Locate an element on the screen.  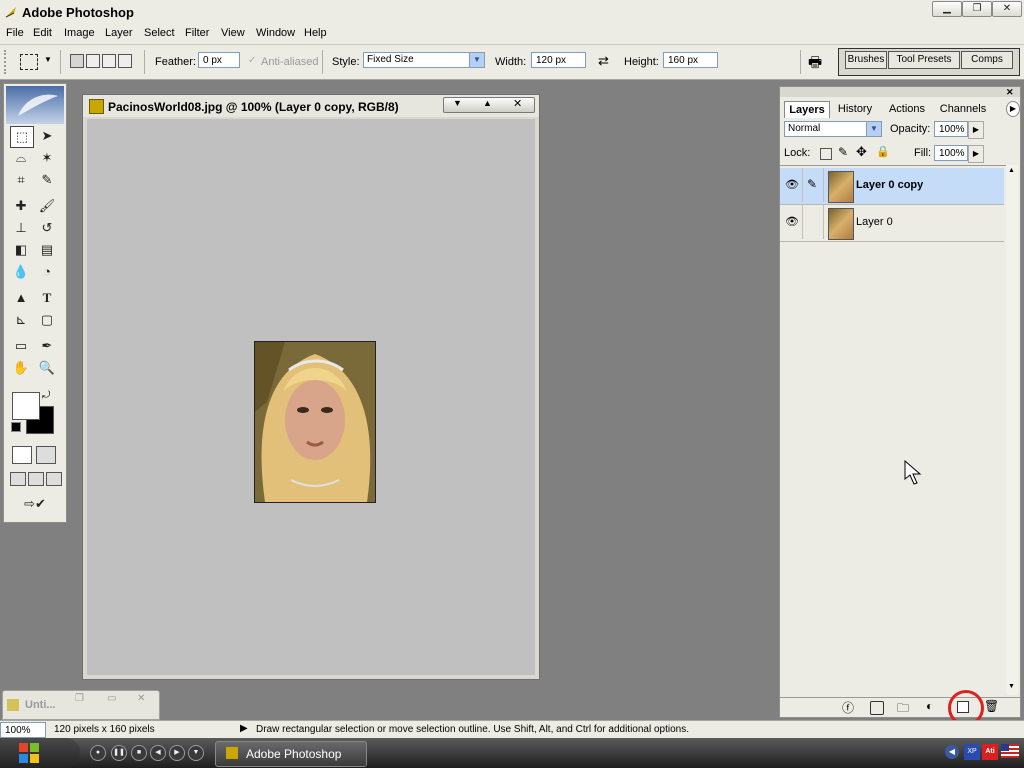
blend-mode-select: Normal ▼ is located at coordinates (833, 129).